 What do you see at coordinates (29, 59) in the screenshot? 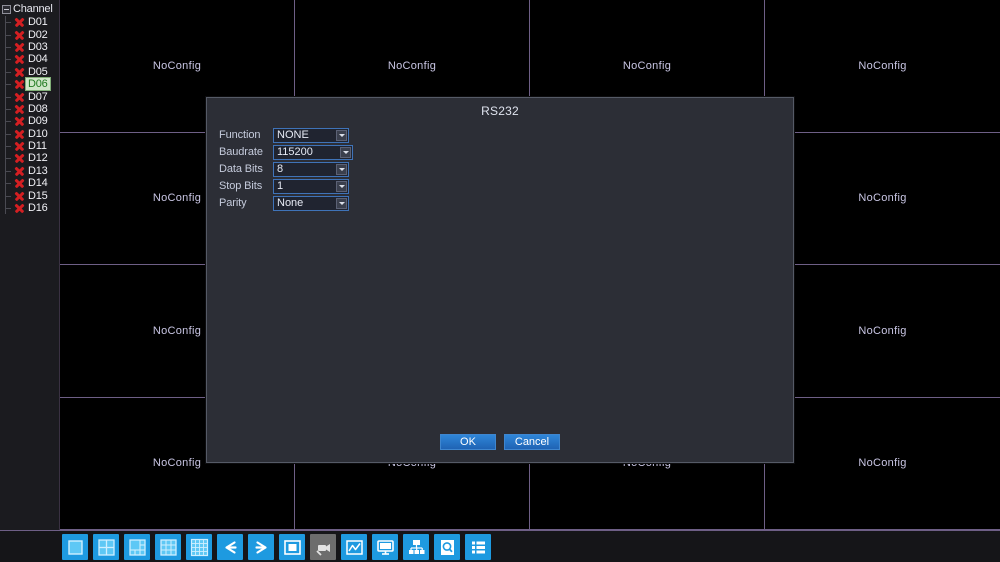
I see `channel-item-d04: D04` at bounding box center [29, 59].